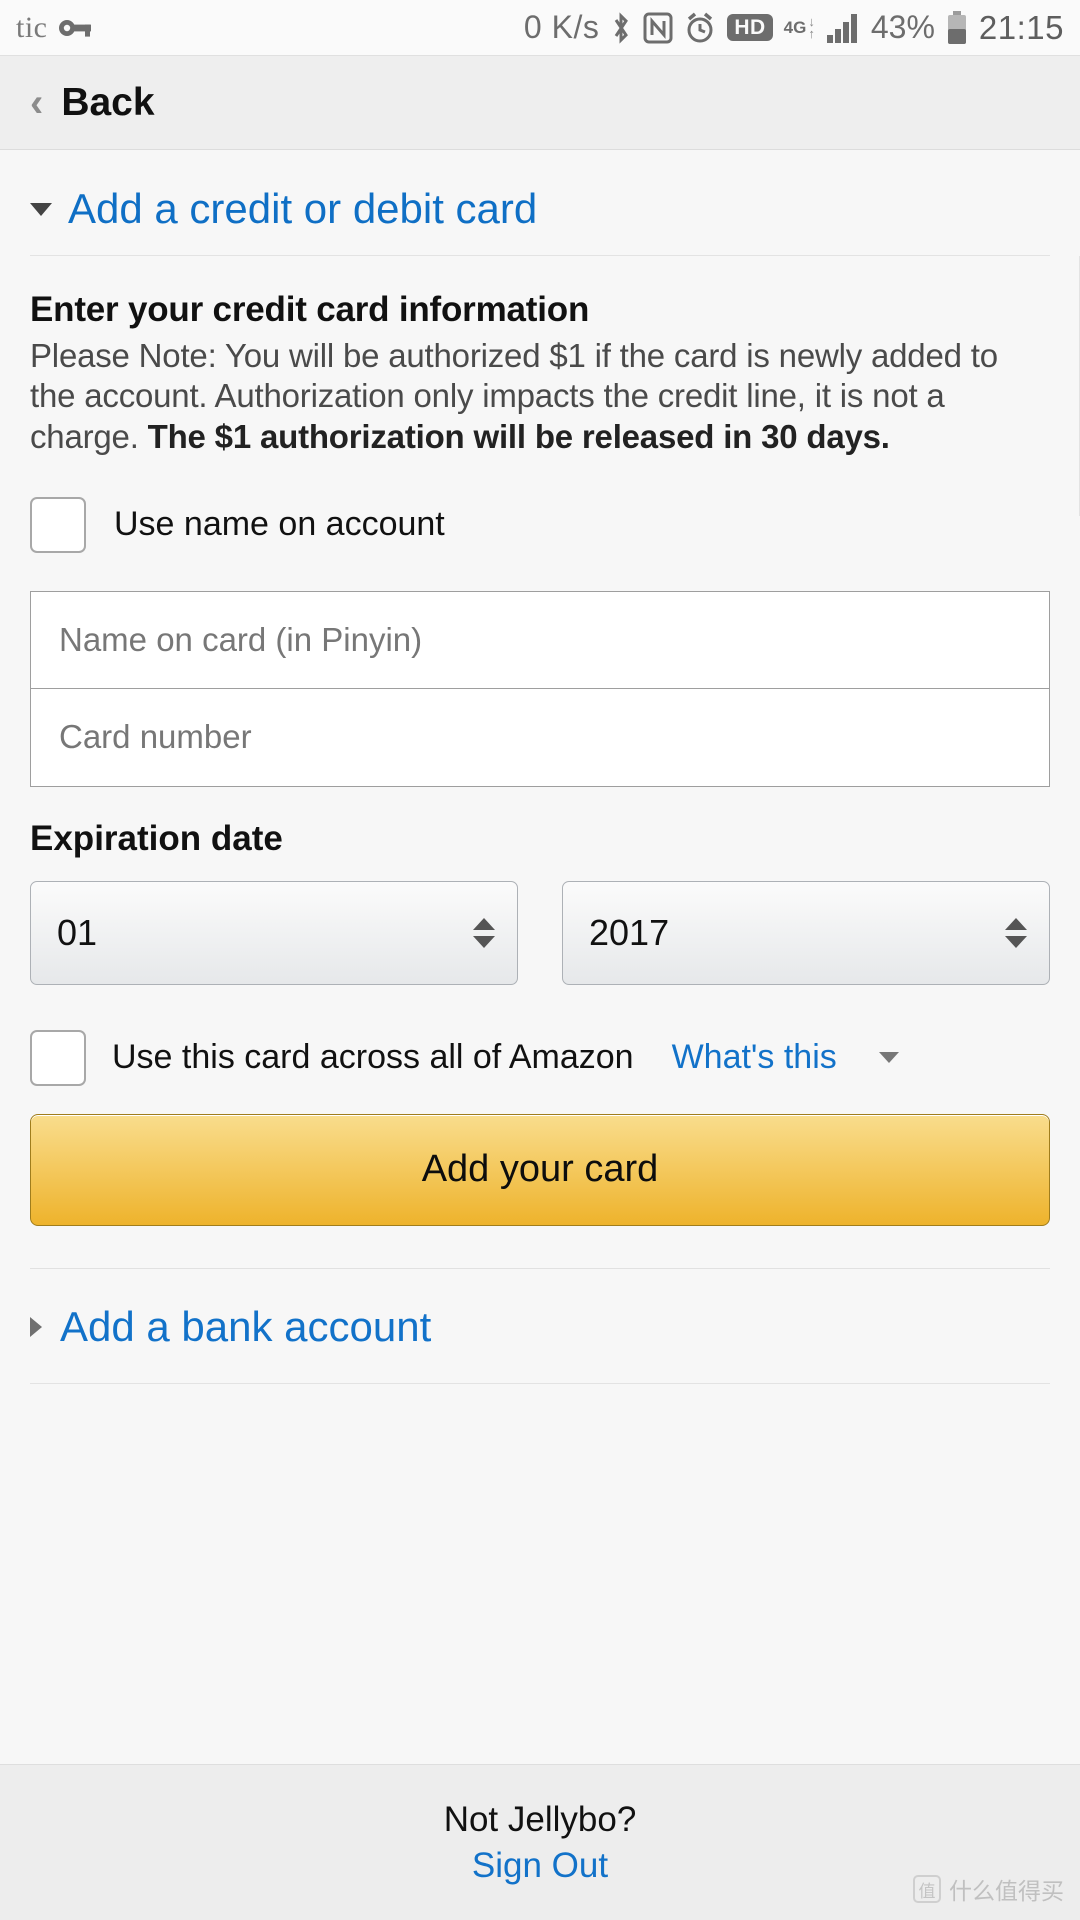  What do you see at coordinates (540, 737) in the screenshot?
I see `card-number-input: Card number` at bounding box center [540, 737].